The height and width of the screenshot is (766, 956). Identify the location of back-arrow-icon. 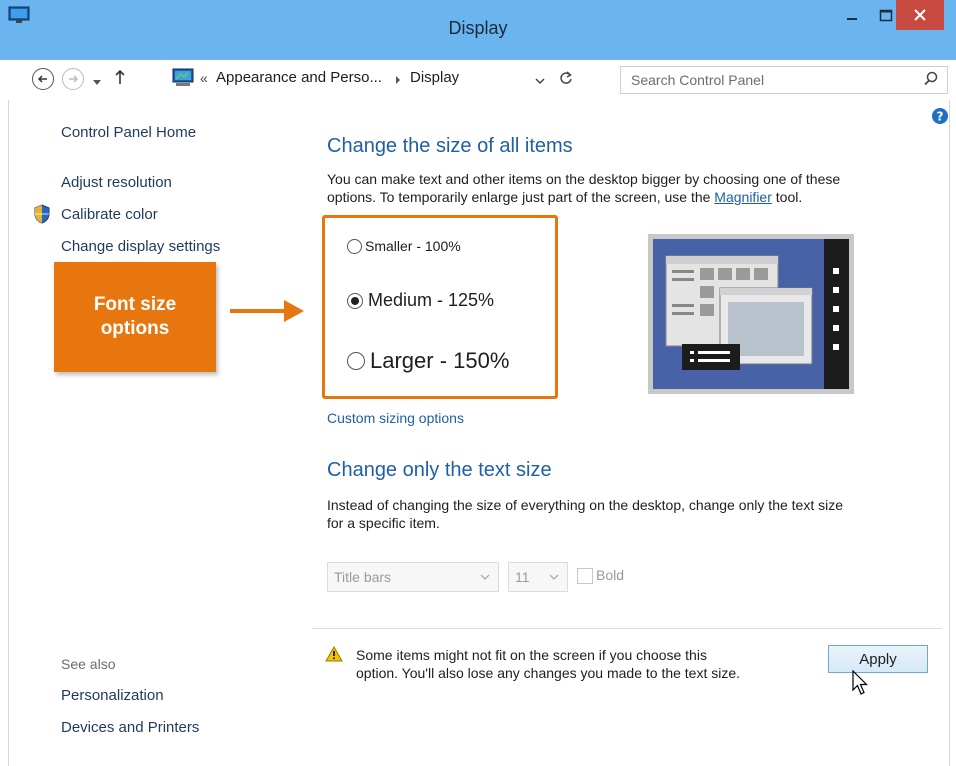
(42, 79).